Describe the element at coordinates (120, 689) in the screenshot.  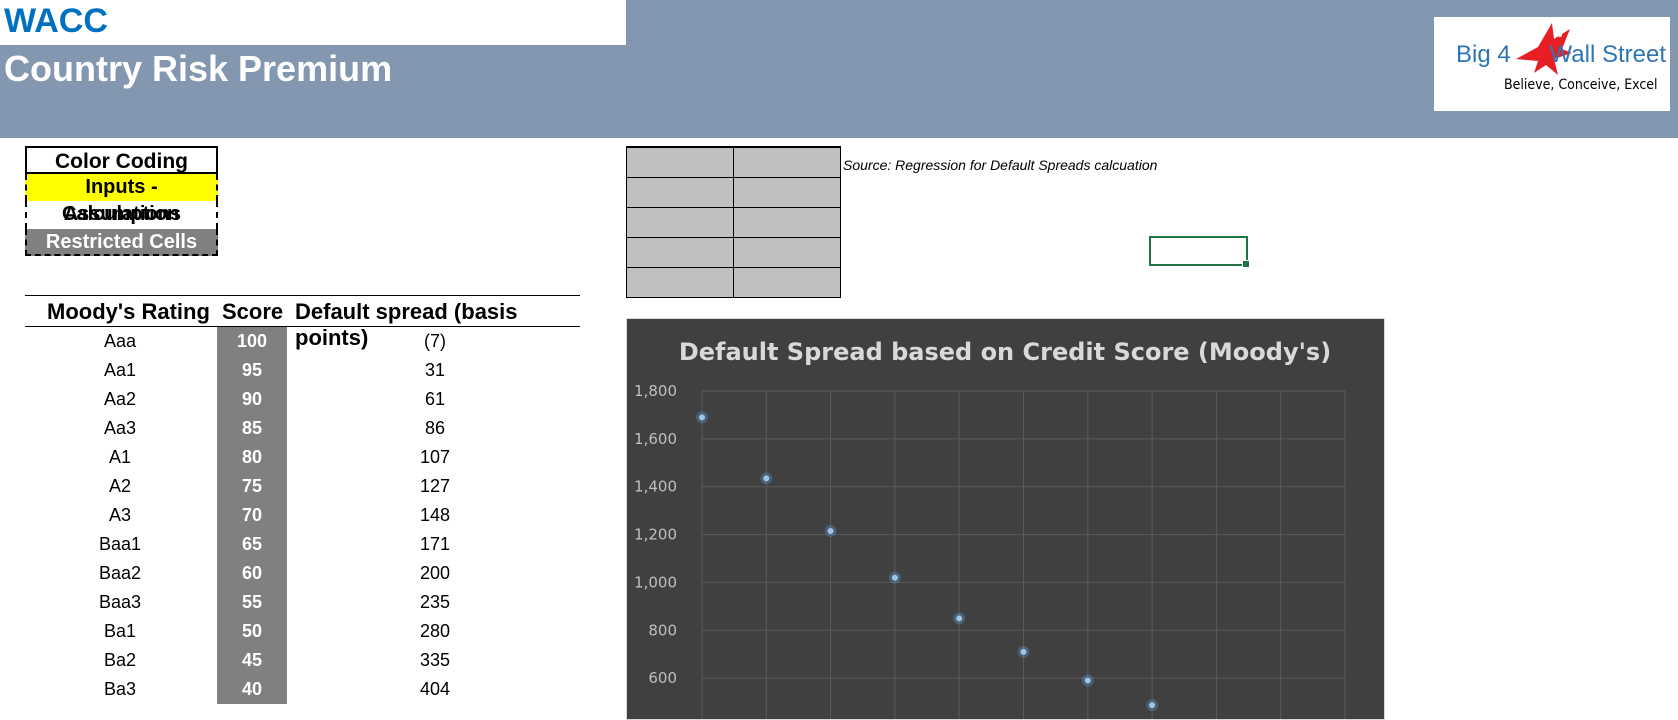
I see `rating-cell: Ba3` at that location.